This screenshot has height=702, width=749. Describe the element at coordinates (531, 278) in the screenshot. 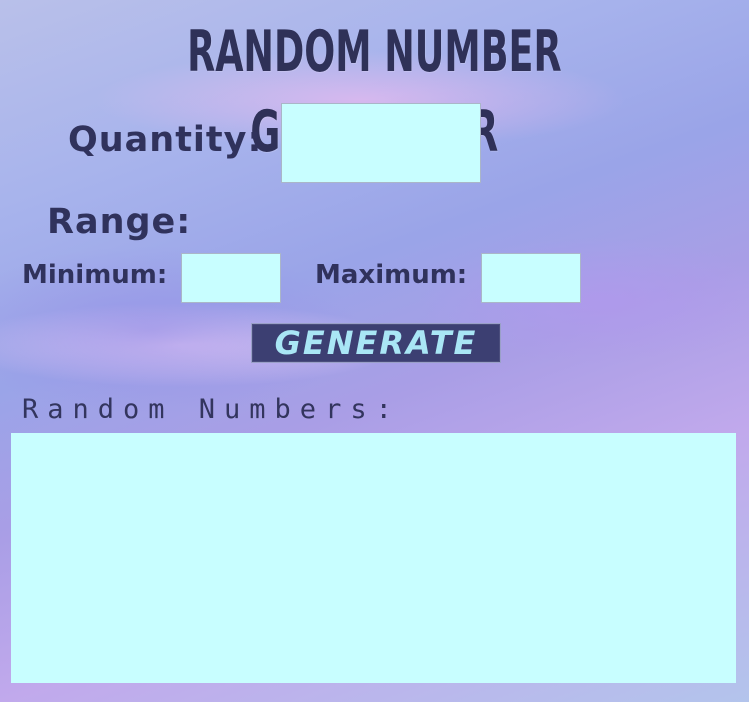

I see `maximum-input` at that location.